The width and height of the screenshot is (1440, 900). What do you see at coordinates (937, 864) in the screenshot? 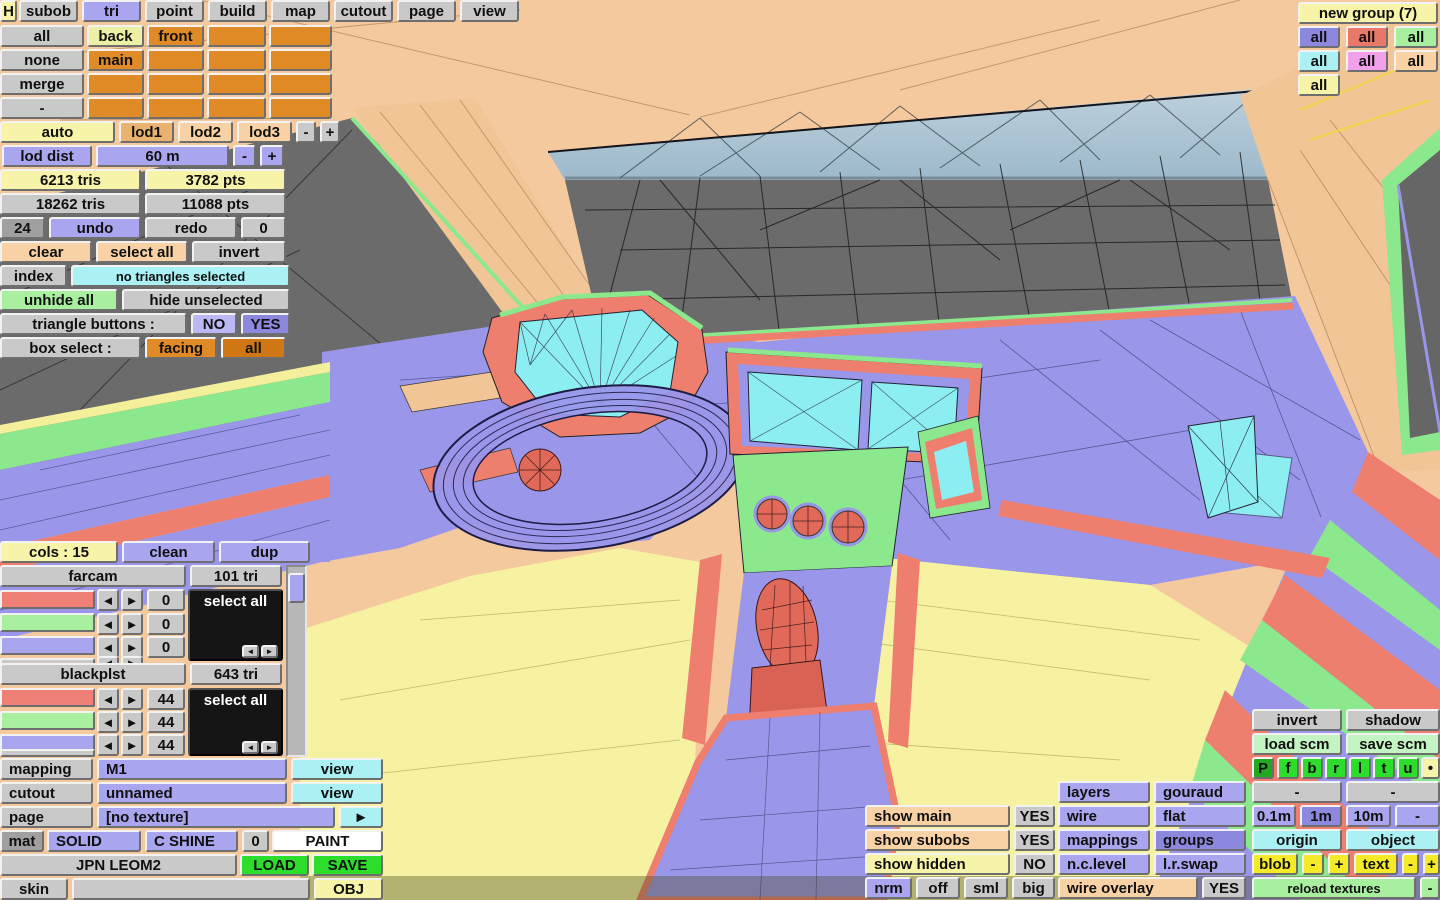
I see `show-hidden-label: show hidden` at bounding box center [937, 864].